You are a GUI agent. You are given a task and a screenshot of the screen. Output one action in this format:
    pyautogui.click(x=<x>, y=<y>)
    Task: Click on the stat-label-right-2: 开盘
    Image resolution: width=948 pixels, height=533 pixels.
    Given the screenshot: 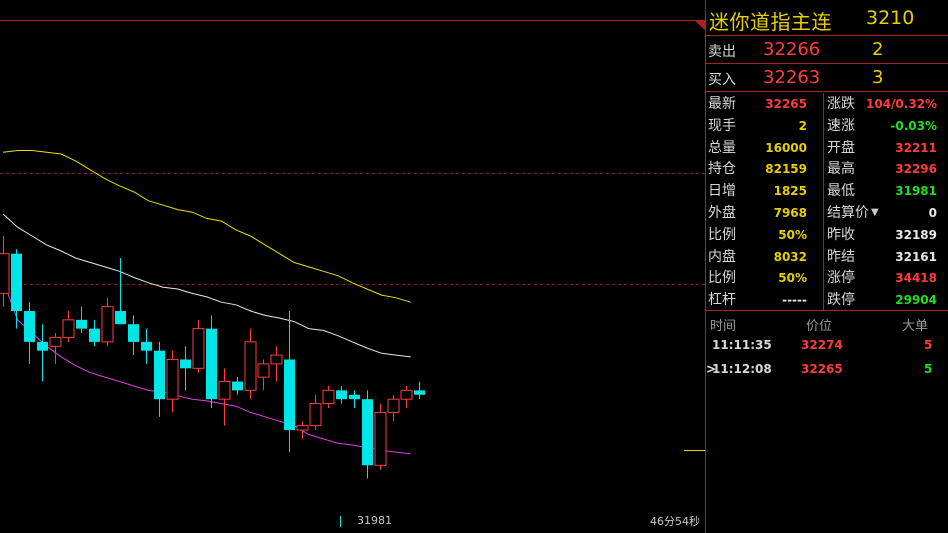 What is the action you would take?
    pyautogui.click(x=841, y=147)
    